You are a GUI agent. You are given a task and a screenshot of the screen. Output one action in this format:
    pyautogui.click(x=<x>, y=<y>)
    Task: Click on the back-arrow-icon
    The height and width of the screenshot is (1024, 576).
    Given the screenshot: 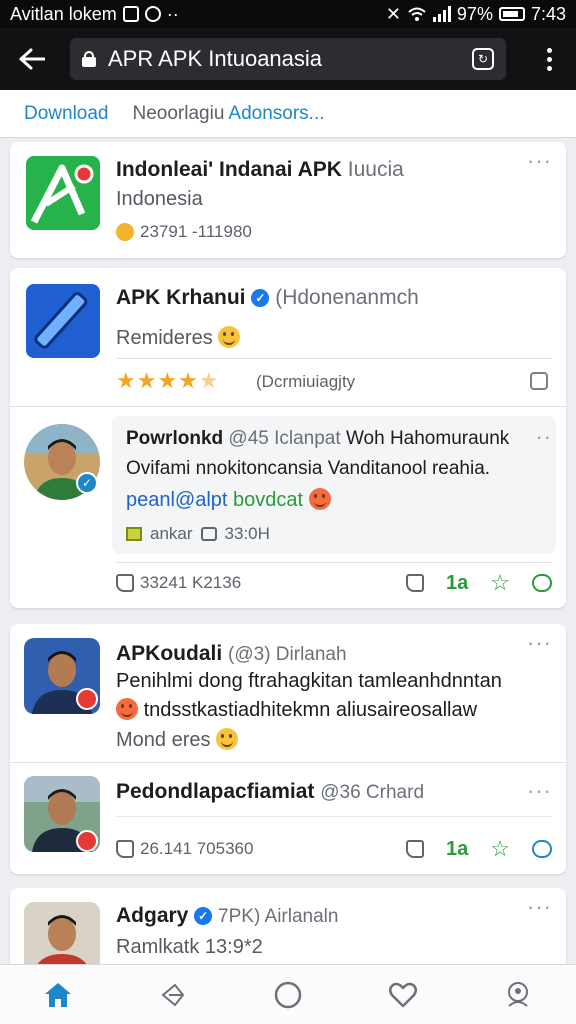 What is the action you would take?
    pyautogui.click(x=32, y=59)
    